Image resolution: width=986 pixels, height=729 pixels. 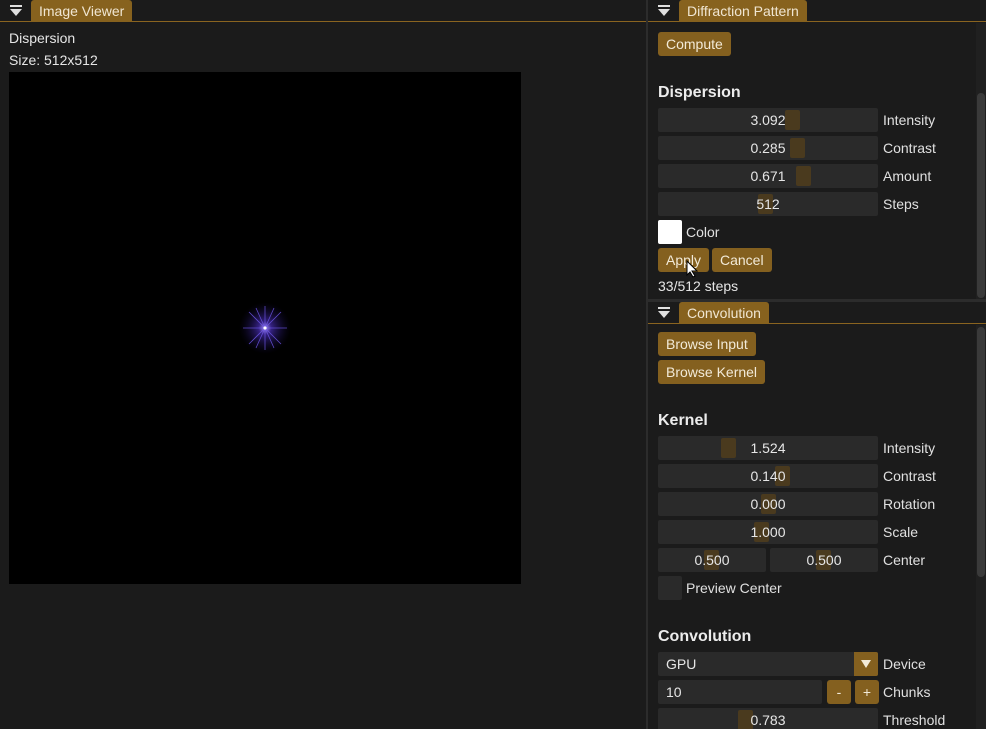 What do you see at coordinates (53, 60) in the screenshot?
I see `image-size: Size: 512x512` at bounding box center [53, 60].